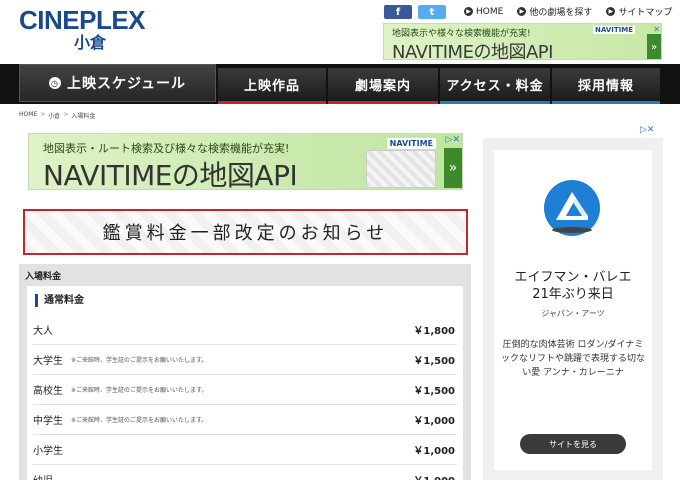 The width and height of the screenshot is (680, 480). What do you see at coordinates (645, 13) in the screenshot?
I see `sitemap-link-label: サイトマップ` at bounding box center [645, 13].